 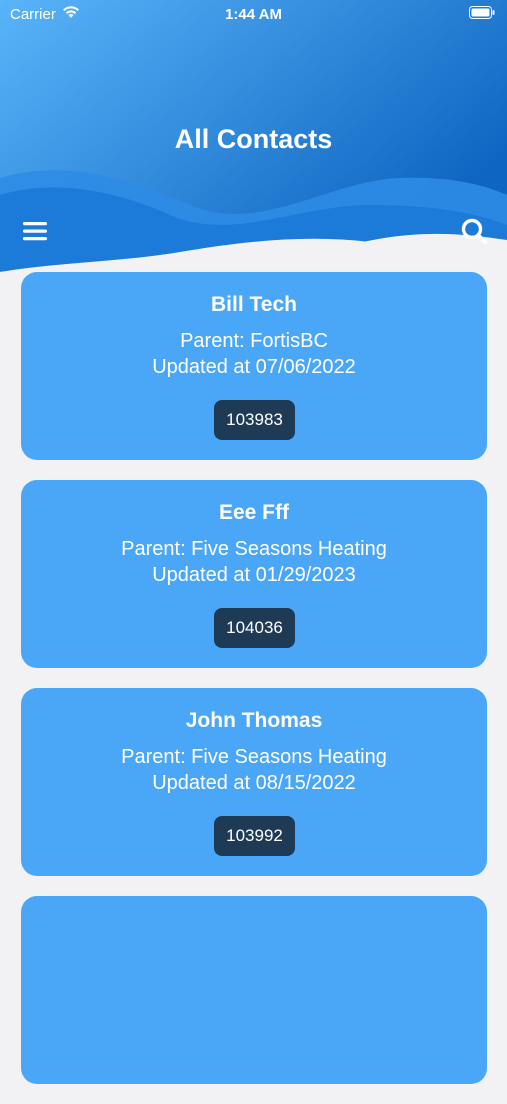 I want to click on battery-icon, so click(x=482, y=14).